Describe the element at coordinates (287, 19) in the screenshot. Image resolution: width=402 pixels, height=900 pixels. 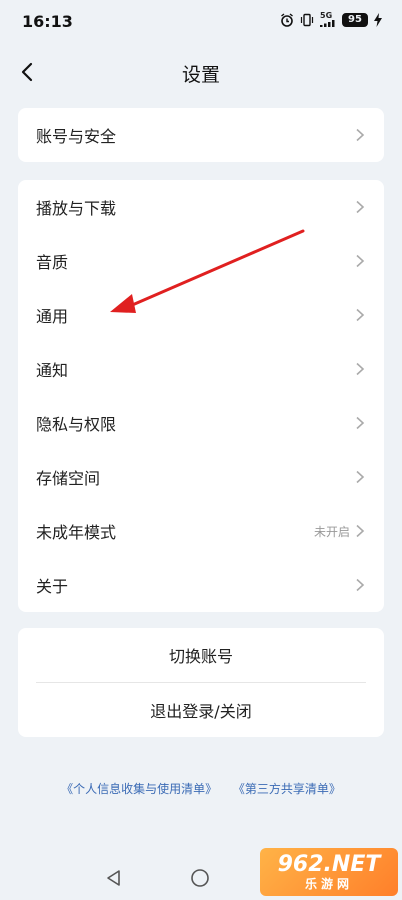
I see `alarm-icon` at that location.